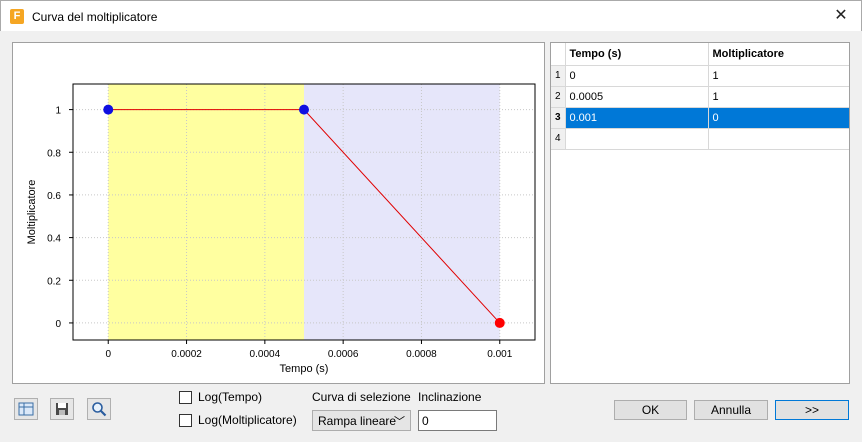  I want to click on curve-selection-dropdown: Rampa lineare ﹀, so click(361, 420).